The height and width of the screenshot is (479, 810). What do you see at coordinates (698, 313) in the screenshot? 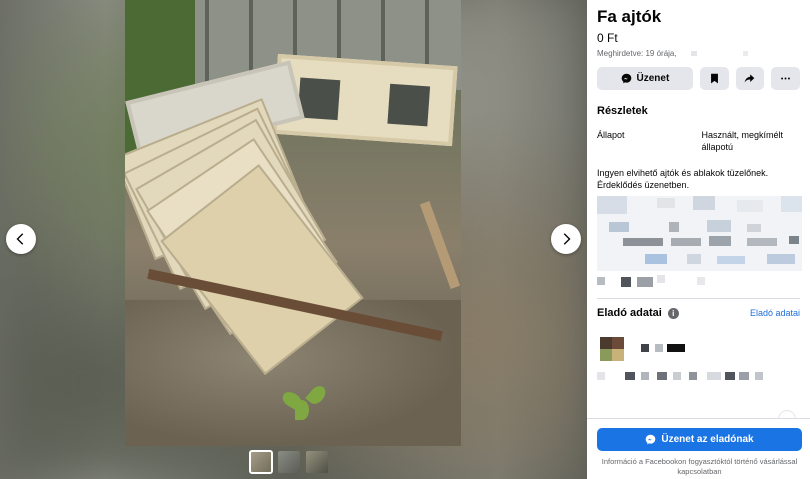
I see `seller-header: Eladó adatai i Eladó adatai` at bounding box center [698, 313].